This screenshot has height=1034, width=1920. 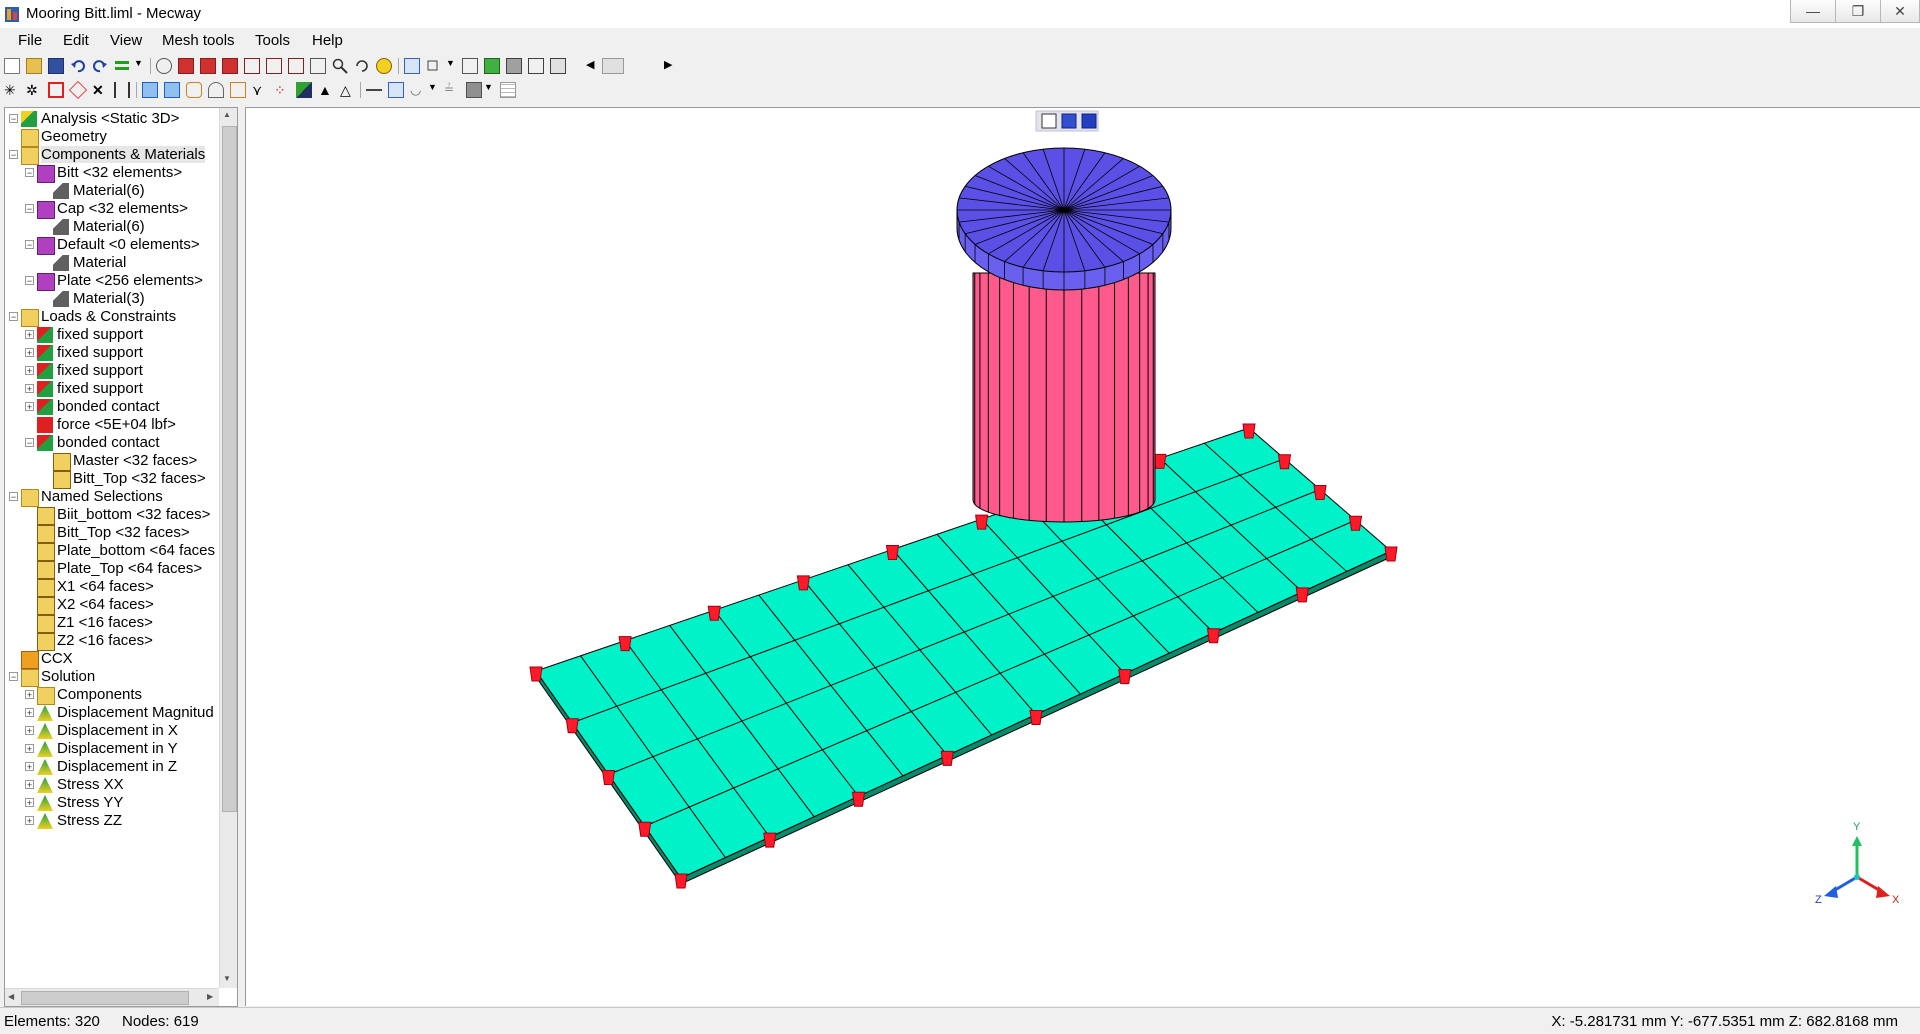 I want to click on view-iso-icon, so click(x=164, y=66).